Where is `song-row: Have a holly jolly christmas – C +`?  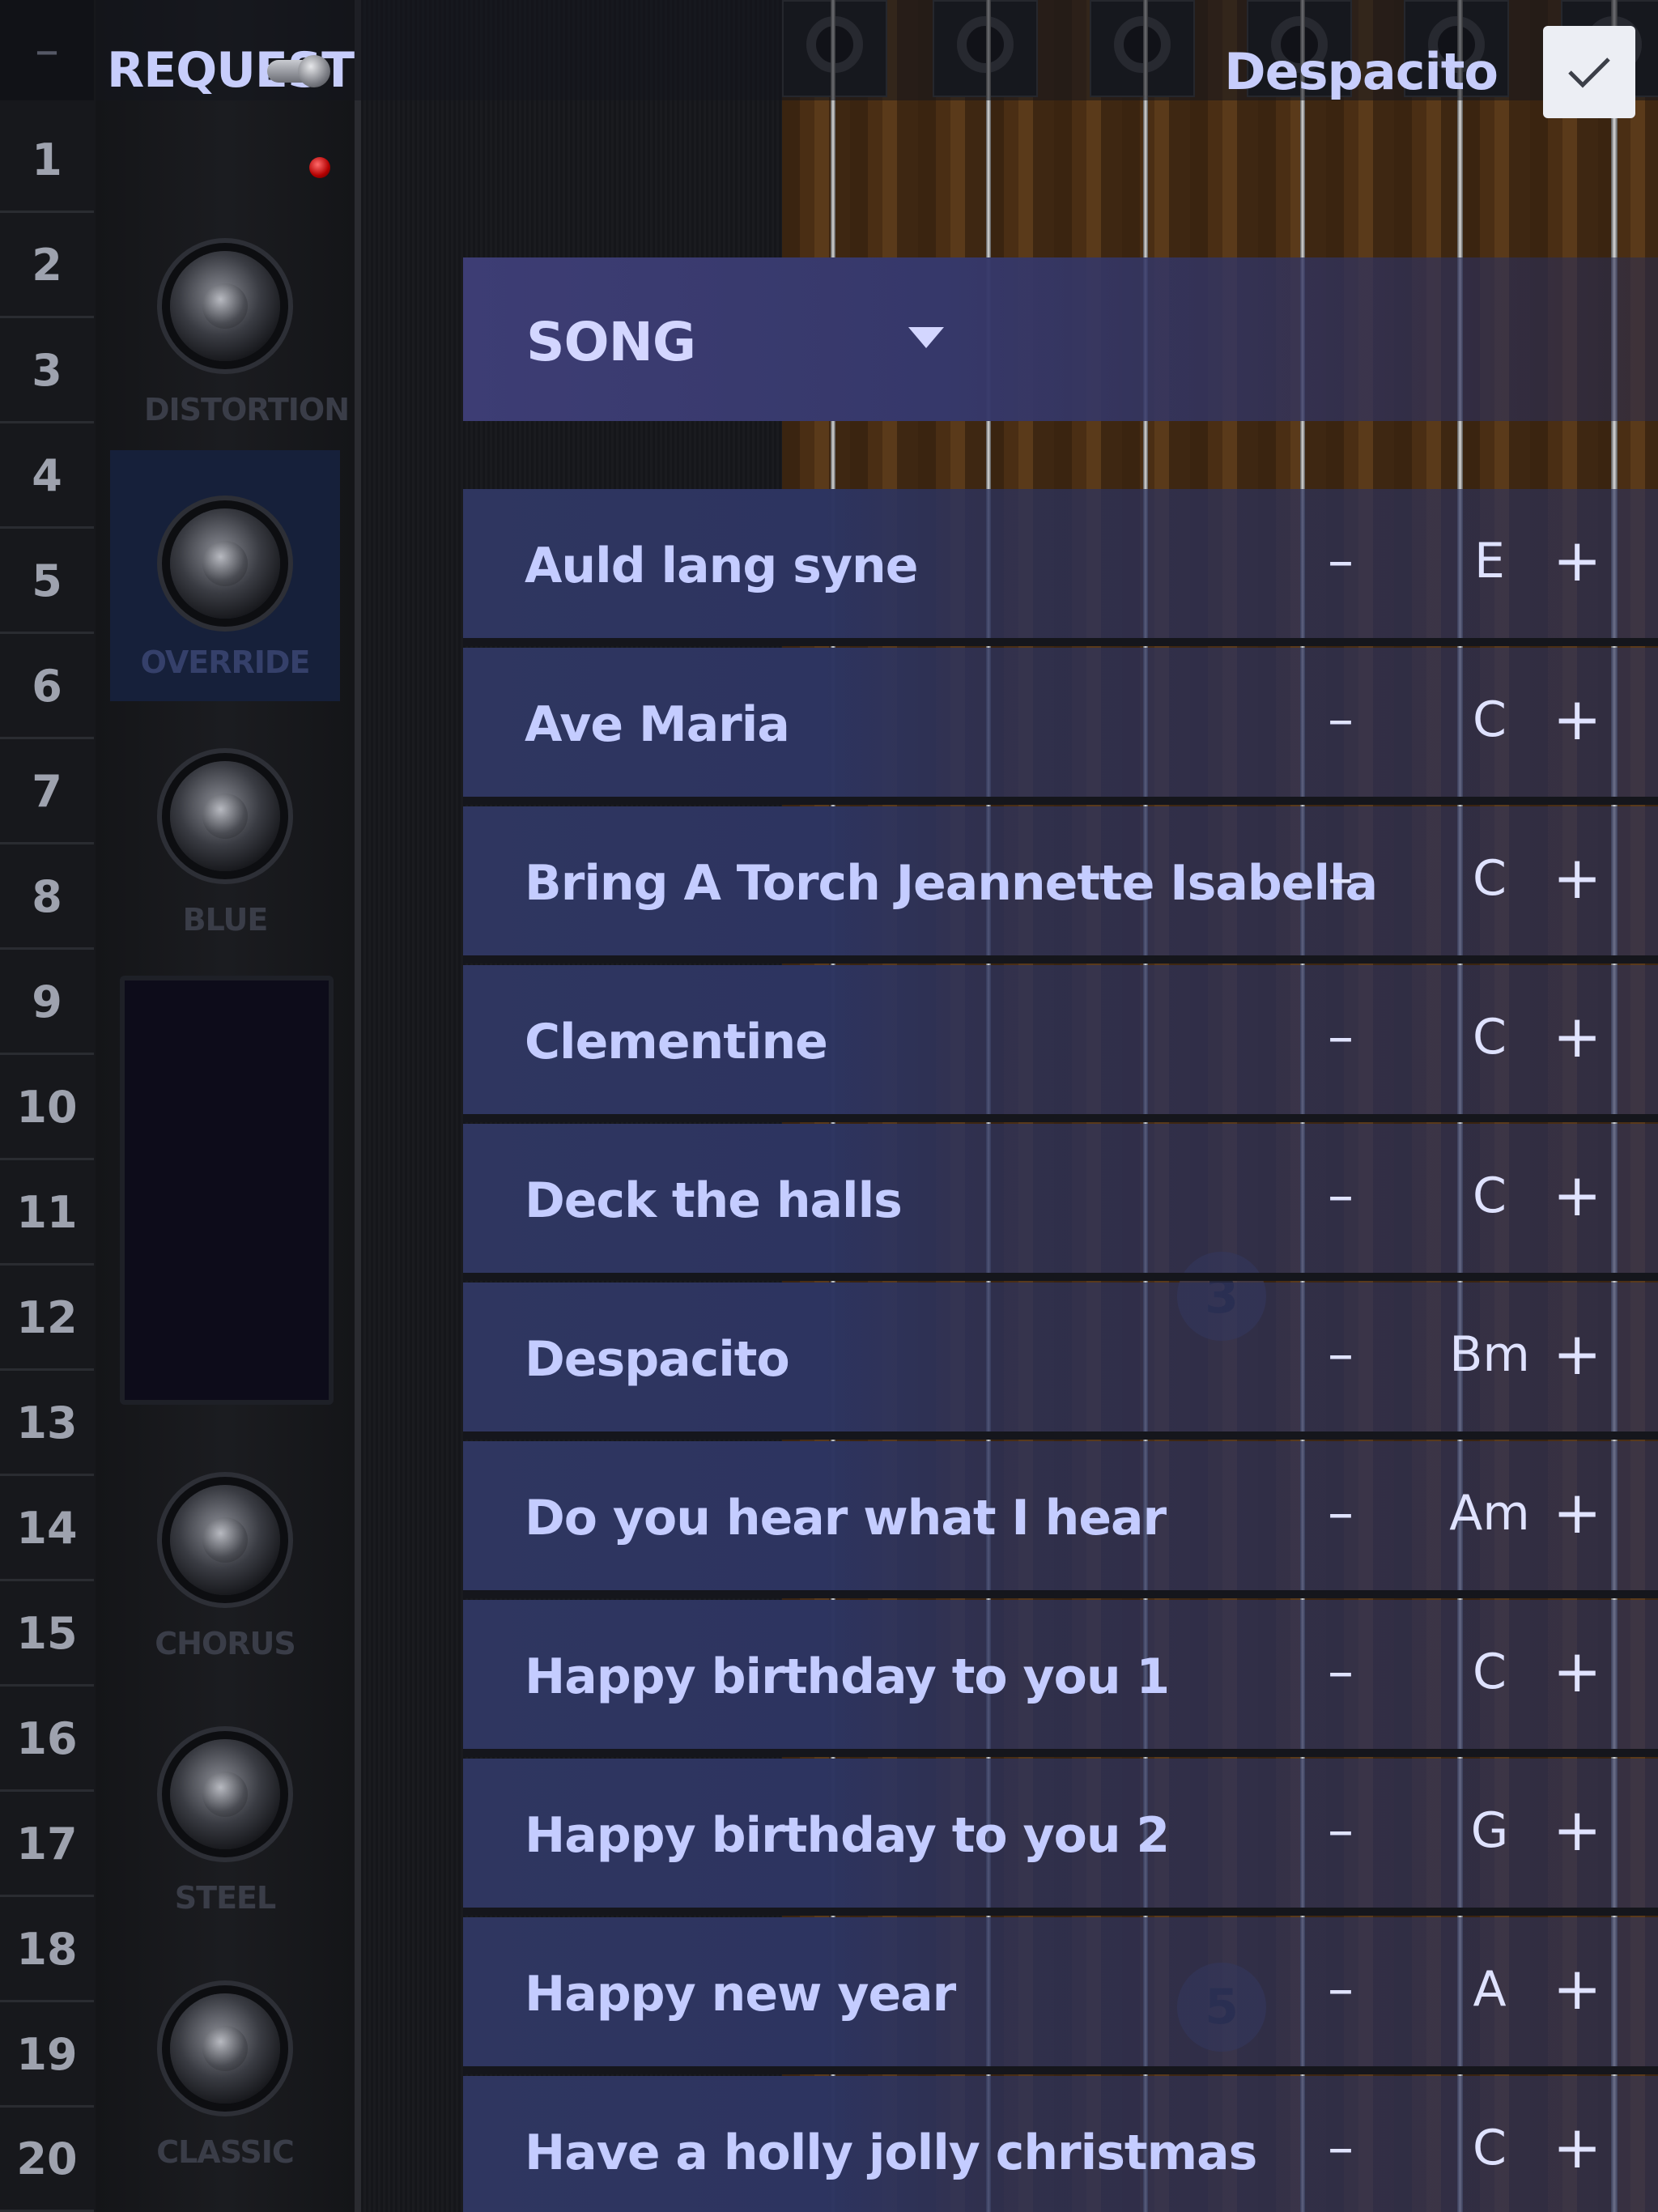 song-row: Have a holly jolly christmas – C + is located at coordinates (1060, 2144).